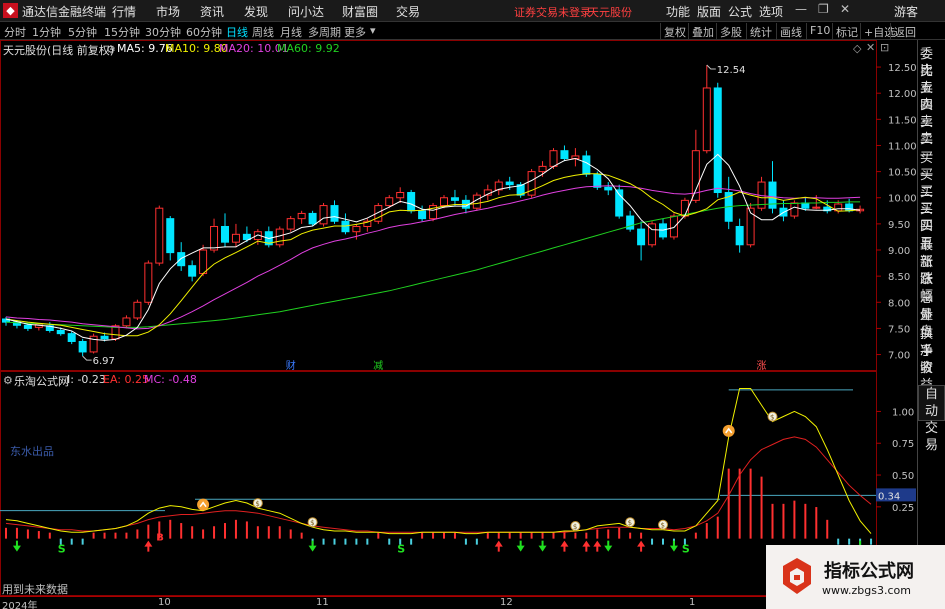 Image resolution: width=945 pixels, height=609 pixels. I want to click on event-tag: 涨, so click(762, 365).